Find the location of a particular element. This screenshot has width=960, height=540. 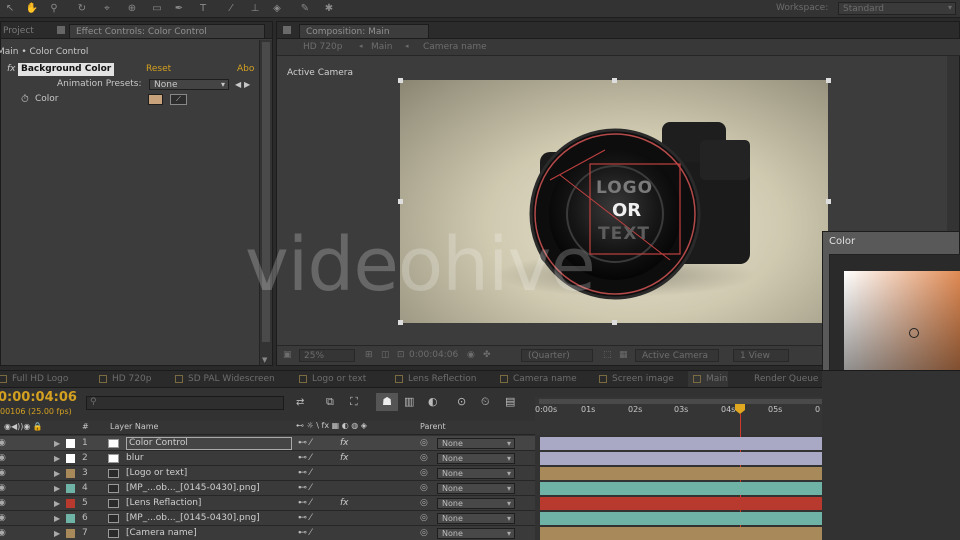

animation-presets-select: None ▾ is located at coordinates (189, 84).